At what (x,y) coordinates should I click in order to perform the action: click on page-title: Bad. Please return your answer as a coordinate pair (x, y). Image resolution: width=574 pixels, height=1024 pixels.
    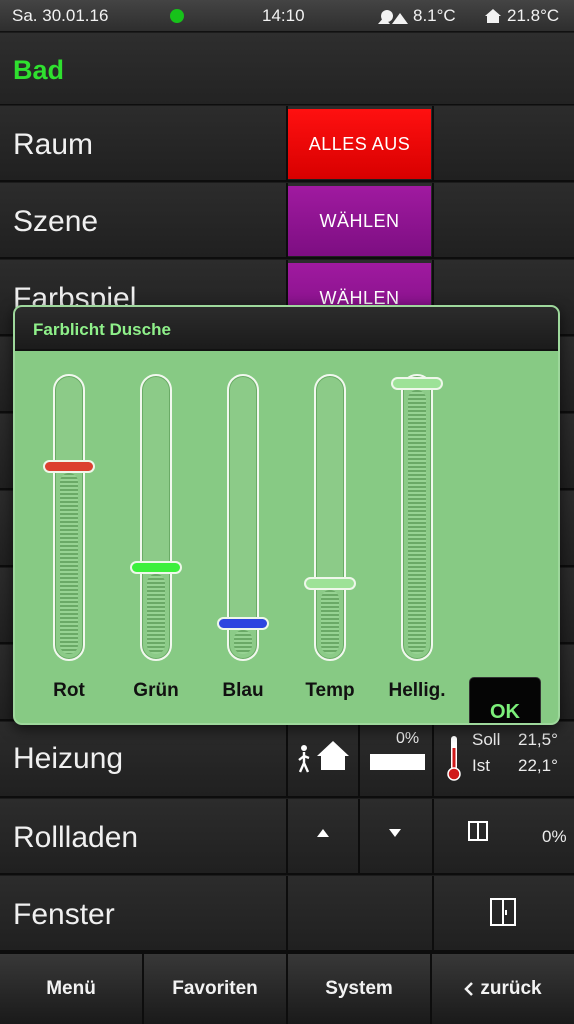
    Looking at the image, I should click on (39, 70).